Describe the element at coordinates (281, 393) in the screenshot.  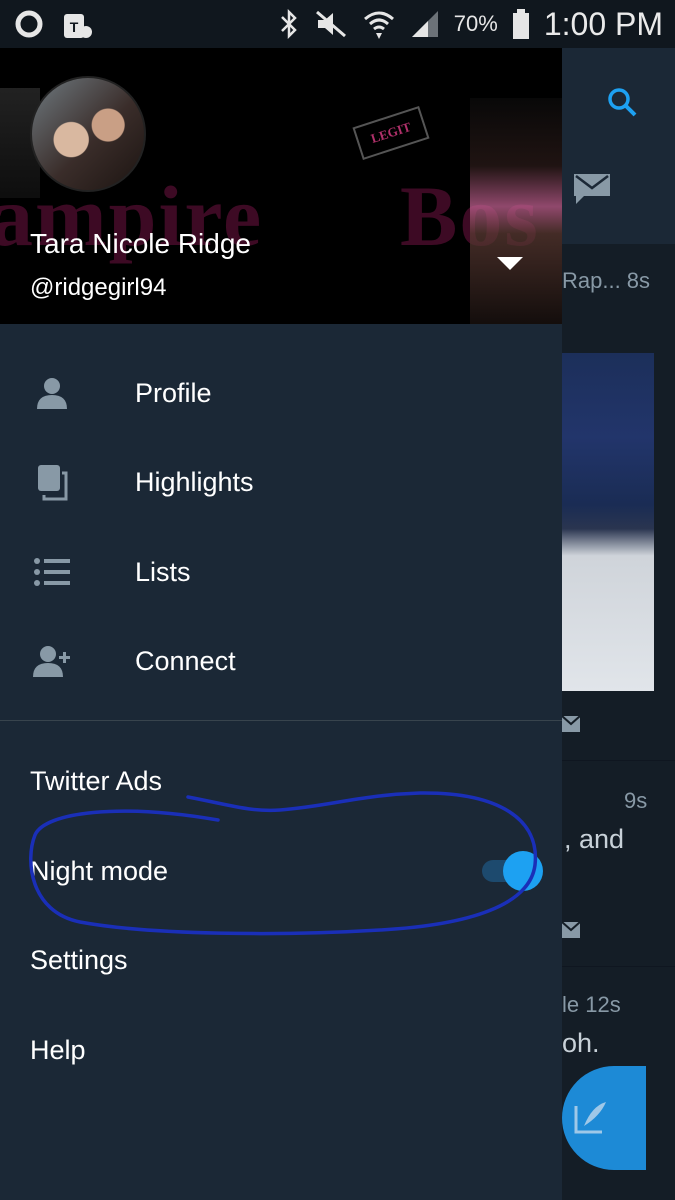
I see `menu-item-profile: Profile` at that location.